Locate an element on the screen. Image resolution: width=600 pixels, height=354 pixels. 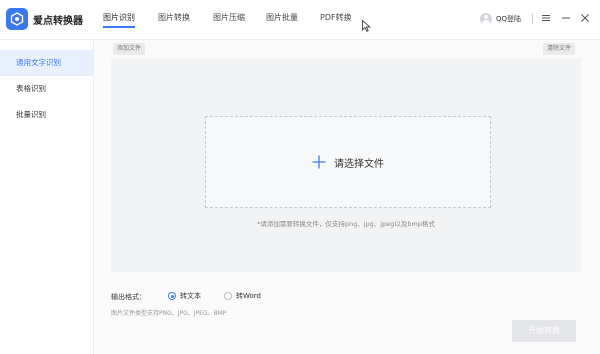
title-bar: 爱点转换器 图片识别 图片转换 图片压缩 图片批量 PDF转换 QQ登陆 is located at coordinates (300, 20).